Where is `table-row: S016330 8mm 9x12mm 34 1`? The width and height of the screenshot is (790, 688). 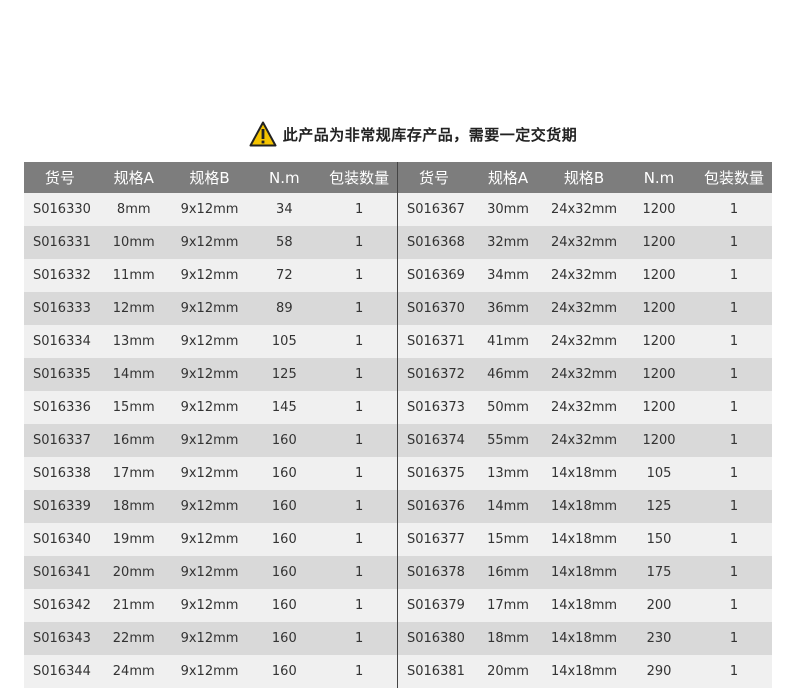
table-row: S016330 8mm 9x12mm 34 1 is located at coordinates (210, 209).